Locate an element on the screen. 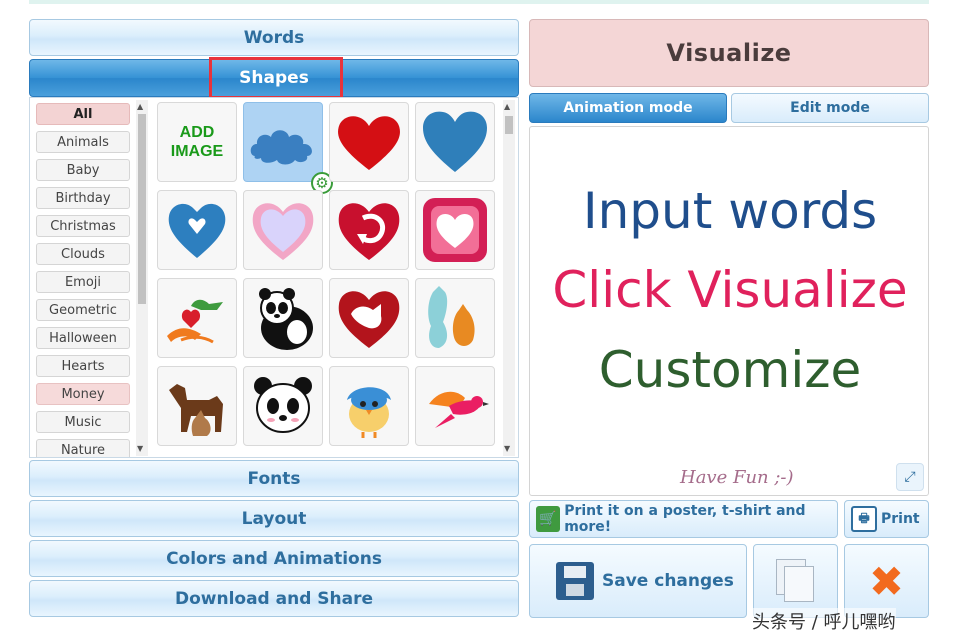  shapes-highlight-box is located at coordinates (276, 78).